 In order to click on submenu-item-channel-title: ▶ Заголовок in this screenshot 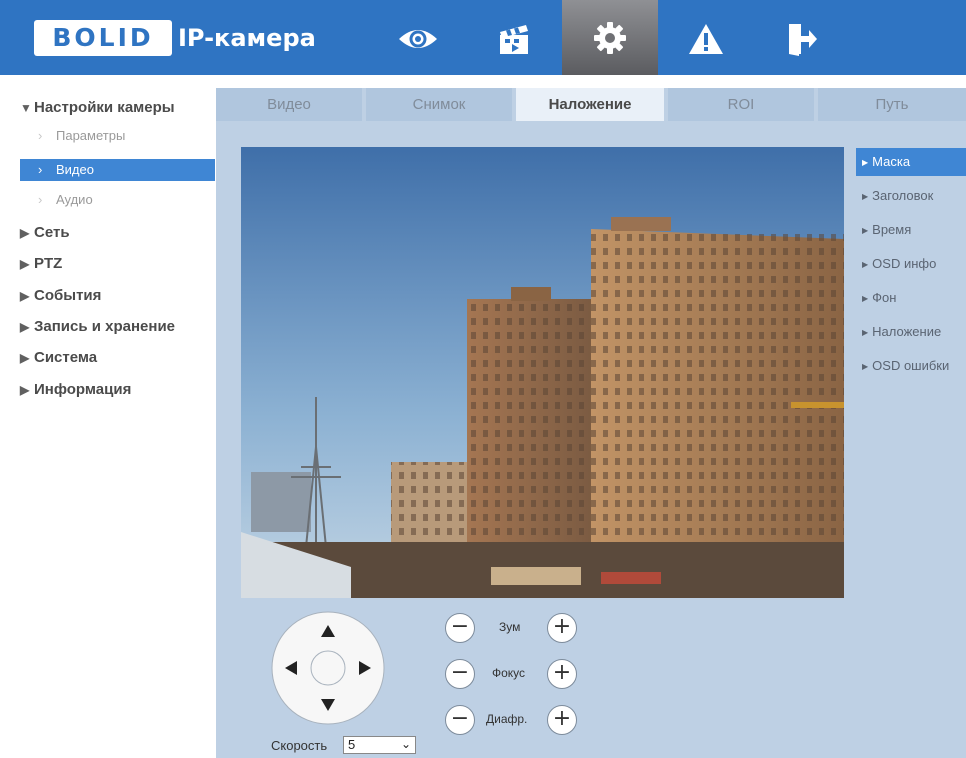, I will do `click(911, 196)`.